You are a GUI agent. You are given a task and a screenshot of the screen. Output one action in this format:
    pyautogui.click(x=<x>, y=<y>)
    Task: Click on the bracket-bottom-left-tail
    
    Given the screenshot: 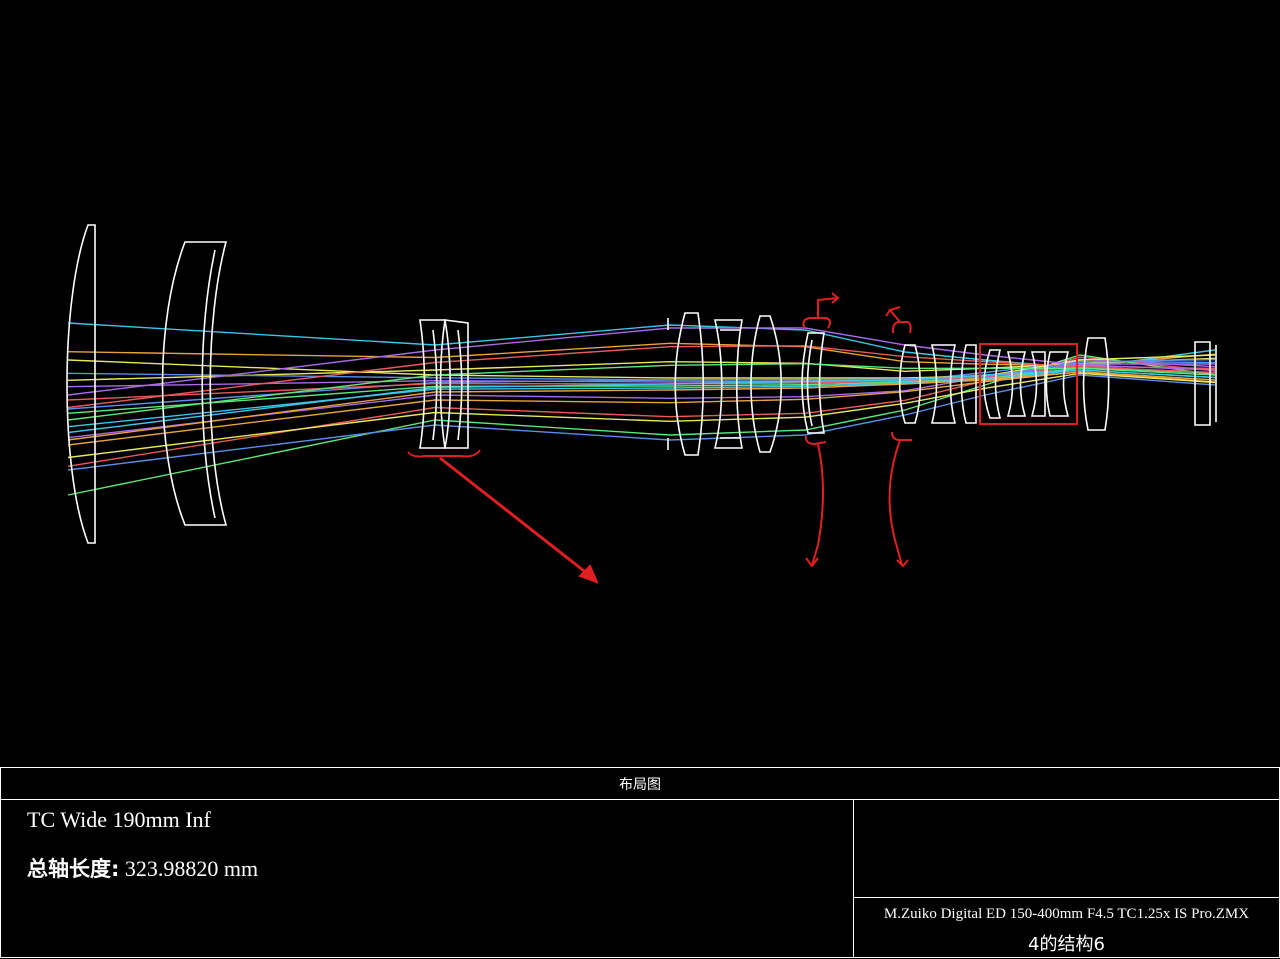 What is the action you would take?
    pyautogui.click(x=814, y=505)
    